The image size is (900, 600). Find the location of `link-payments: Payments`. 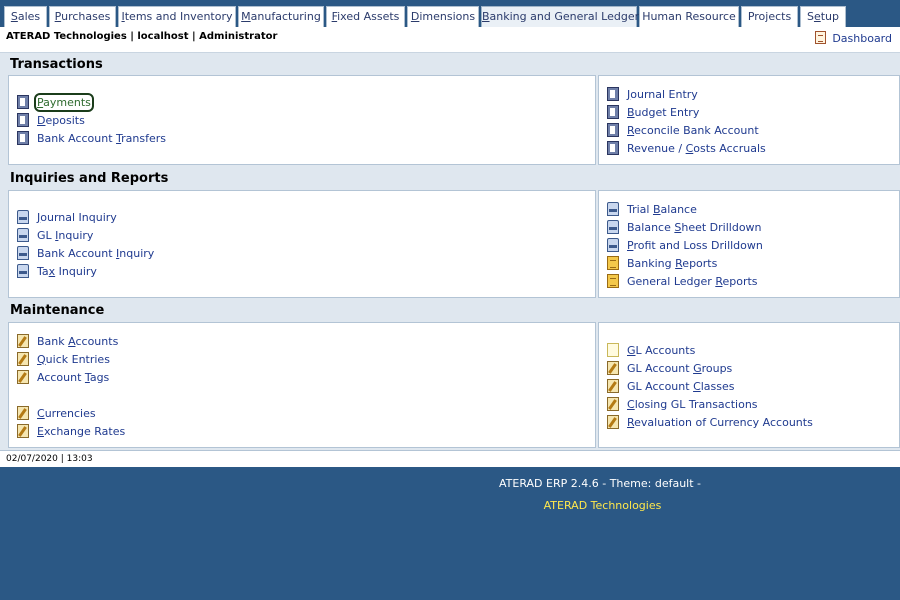

link-payments: Payments is located at coordinates (55, 102).